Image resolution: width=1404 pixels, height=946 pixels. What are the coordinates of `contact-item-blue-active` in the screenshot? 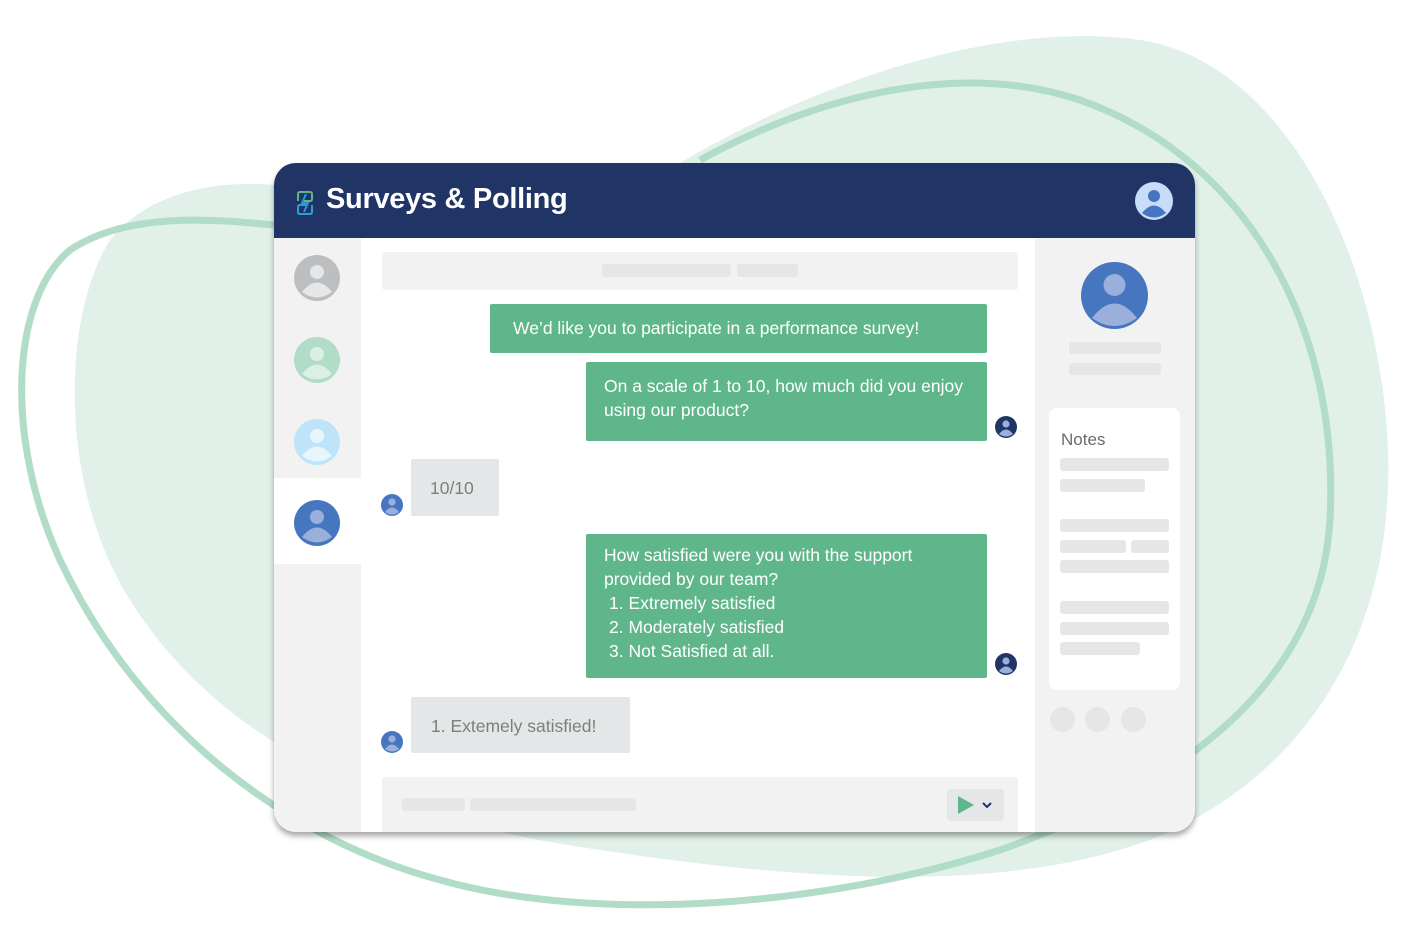 It's located at (317, 521).